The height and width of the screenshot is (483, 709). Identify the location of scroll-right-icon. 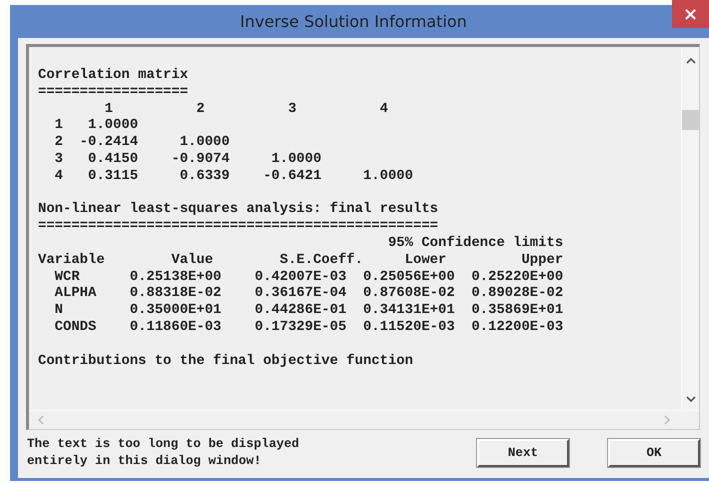
(667, 420).